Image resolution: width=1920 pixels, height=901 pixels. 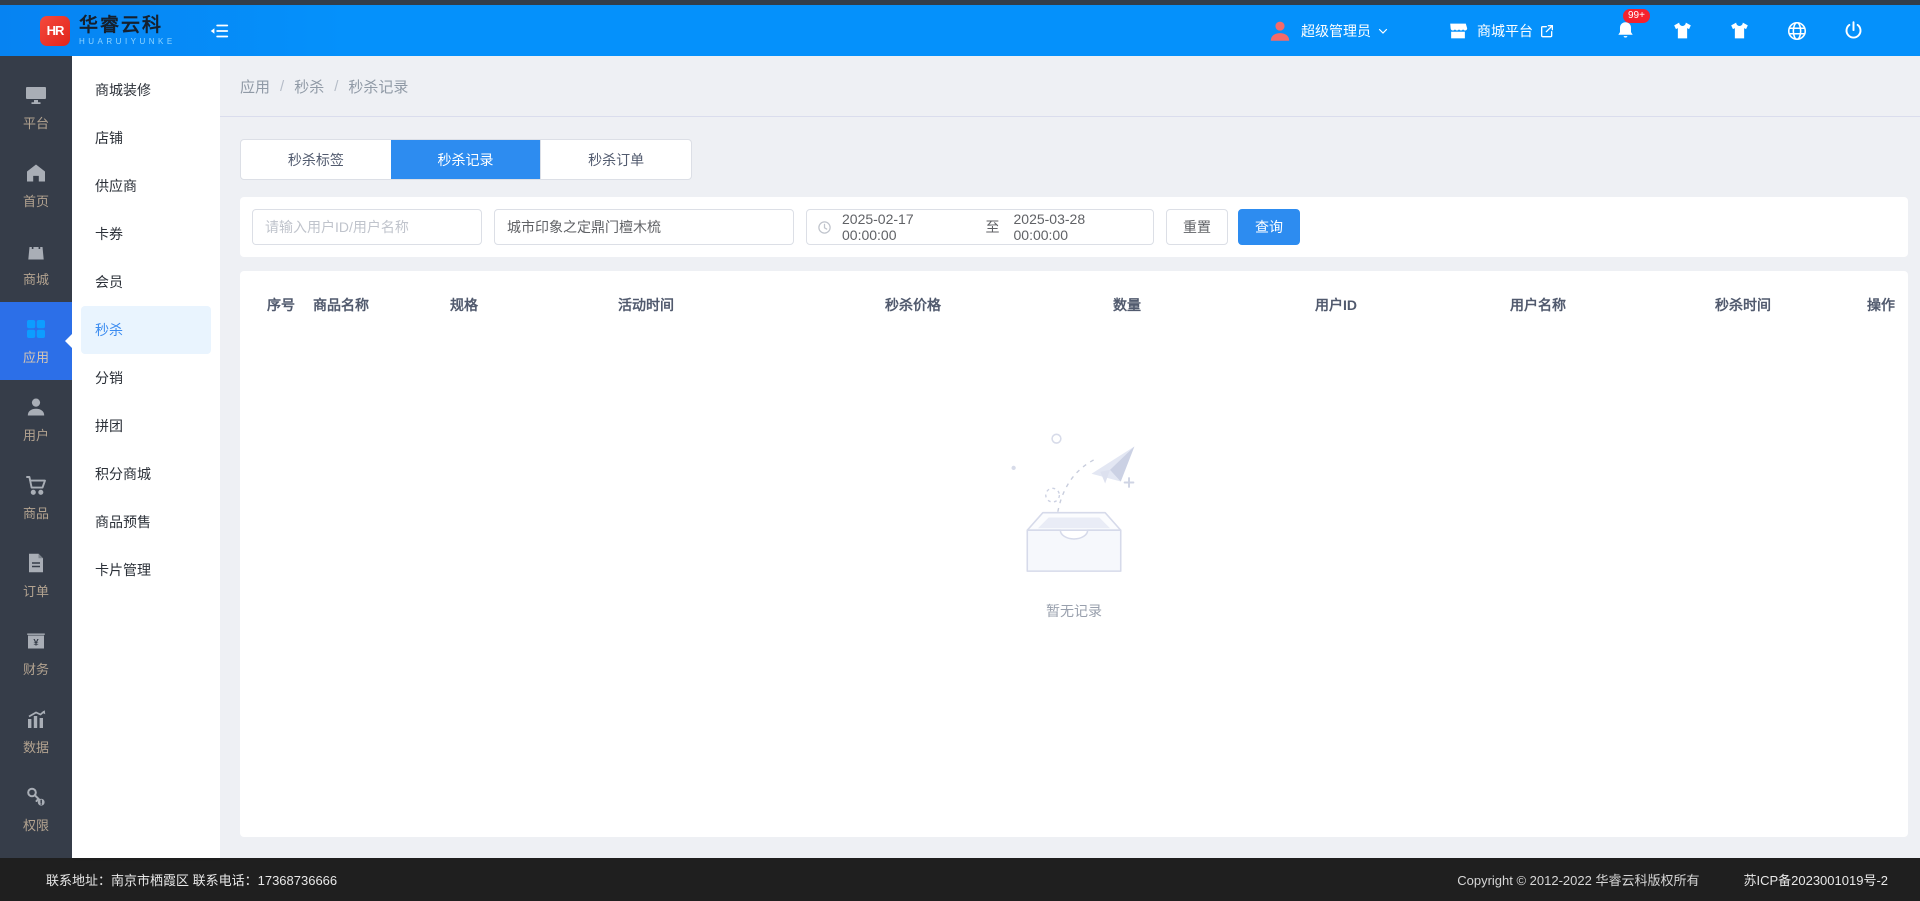 What do you see at coordinates (146, 138) in the screenshot?
I see `submenu-item-store: 店铺` at bounding box center [146, 138].